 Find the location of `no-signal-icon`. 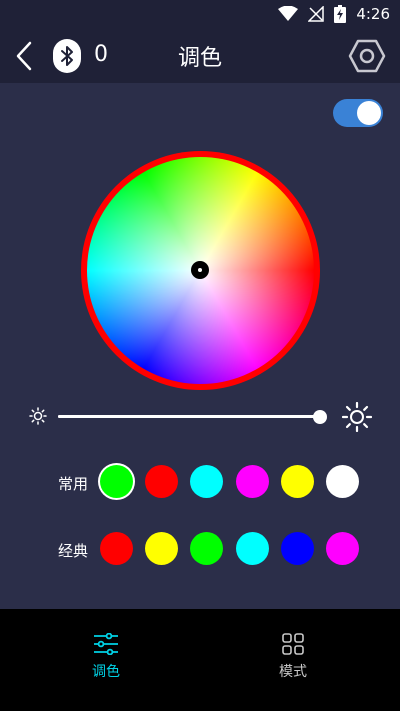

no-signal-icon is located at coordinates (316, 14).